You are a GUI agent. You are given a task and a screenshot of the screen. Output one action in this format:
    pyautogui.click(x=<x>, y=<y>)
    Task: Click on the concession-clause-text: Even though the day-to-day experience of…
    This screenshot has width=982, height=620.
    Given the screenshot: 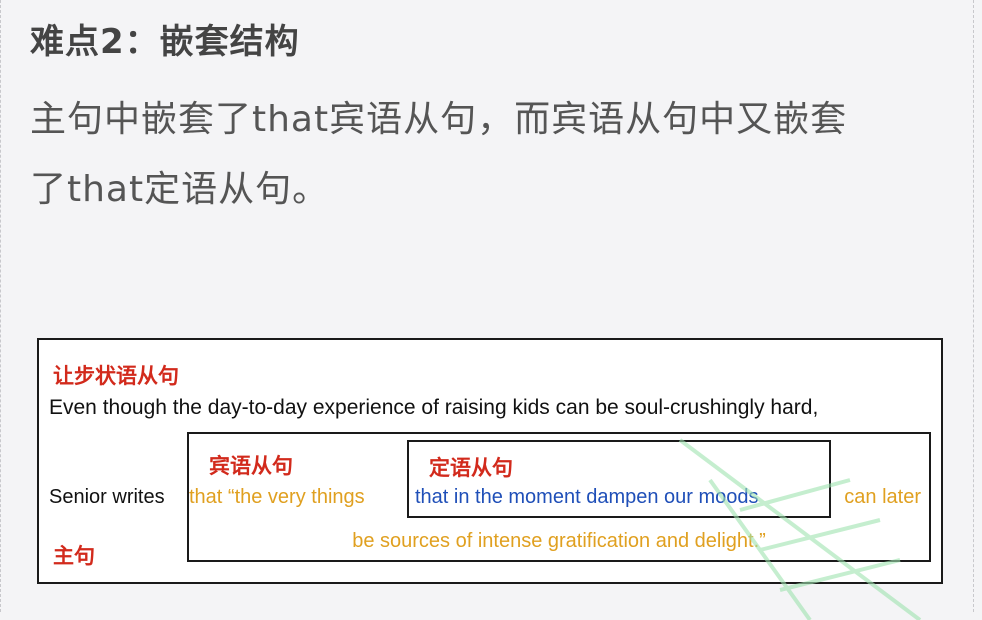 What is the action you would take?
    pyautogui.click(x=434, y=407)
    